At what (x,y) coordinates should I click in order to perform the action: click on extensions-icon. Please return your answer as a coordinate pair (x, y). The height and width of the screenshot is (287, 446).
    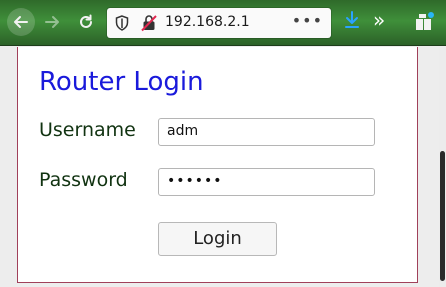
    Looking at the image, I should click on (424, 21).